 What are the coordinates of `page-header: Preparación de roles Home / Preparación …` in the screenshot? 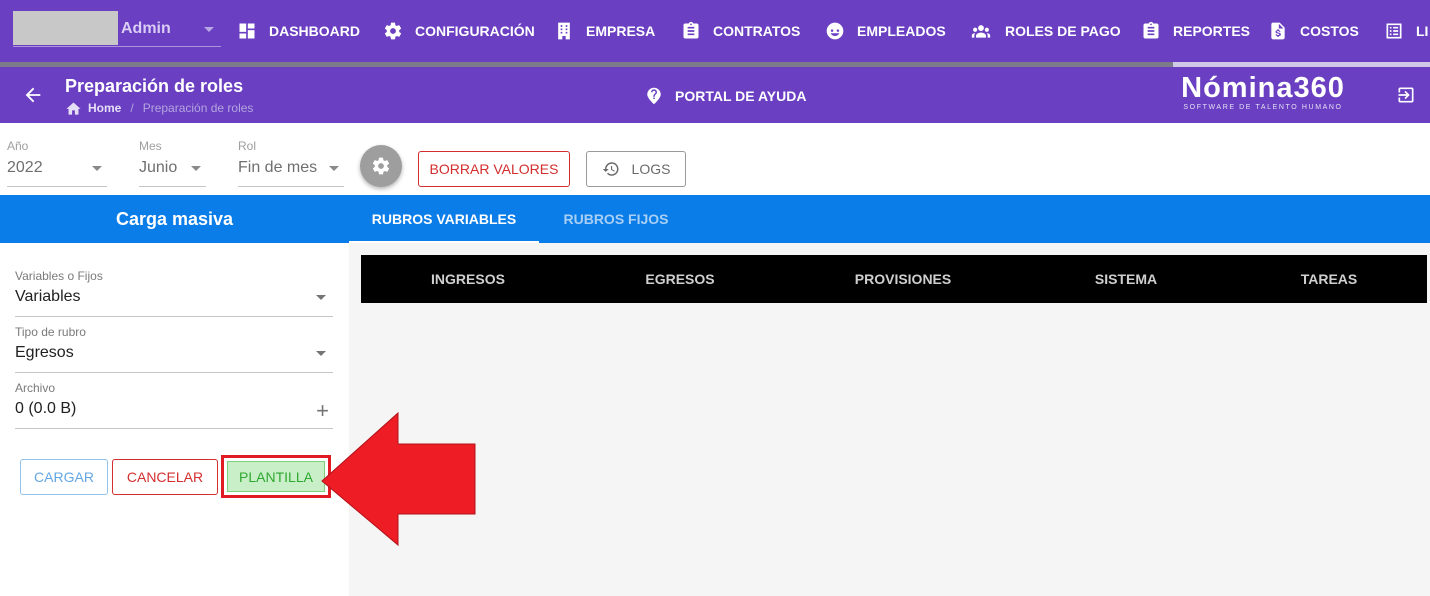 It's located at (715, 95).